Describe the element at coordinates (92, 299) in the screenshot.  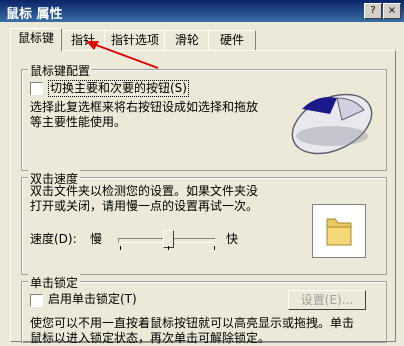
I see `click-lock-label: 启用单击锁定(T)` at that location.